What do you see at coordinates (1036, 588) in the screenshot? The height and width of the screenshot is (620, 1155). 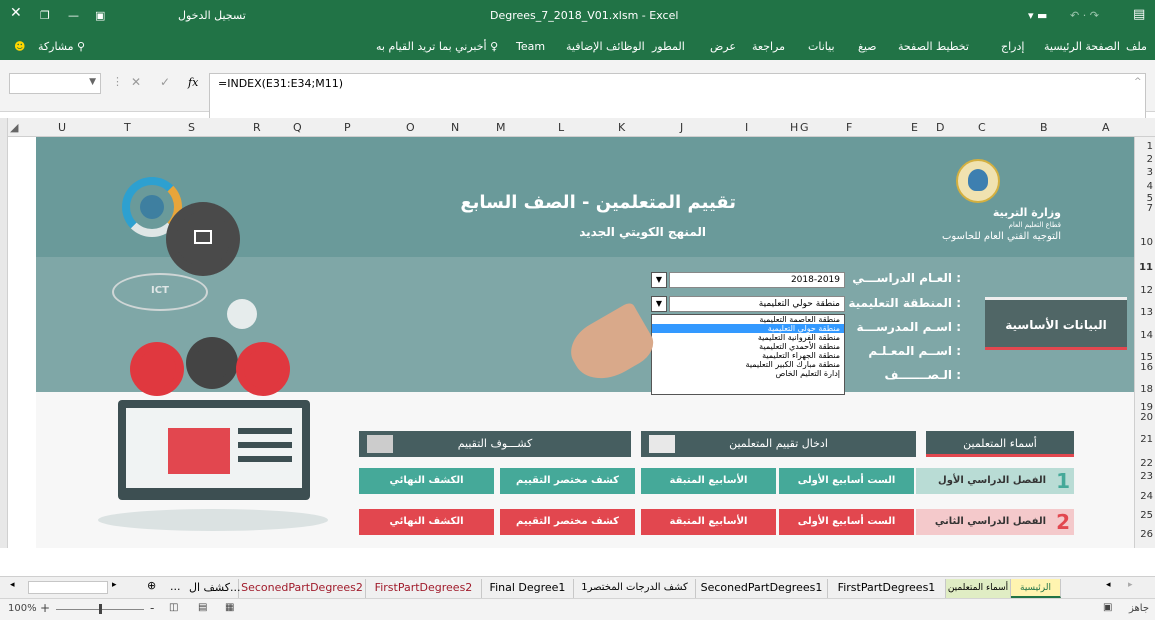 I see `sheet-tab-active: الرئيسية` at bounding box center [1036, 588].